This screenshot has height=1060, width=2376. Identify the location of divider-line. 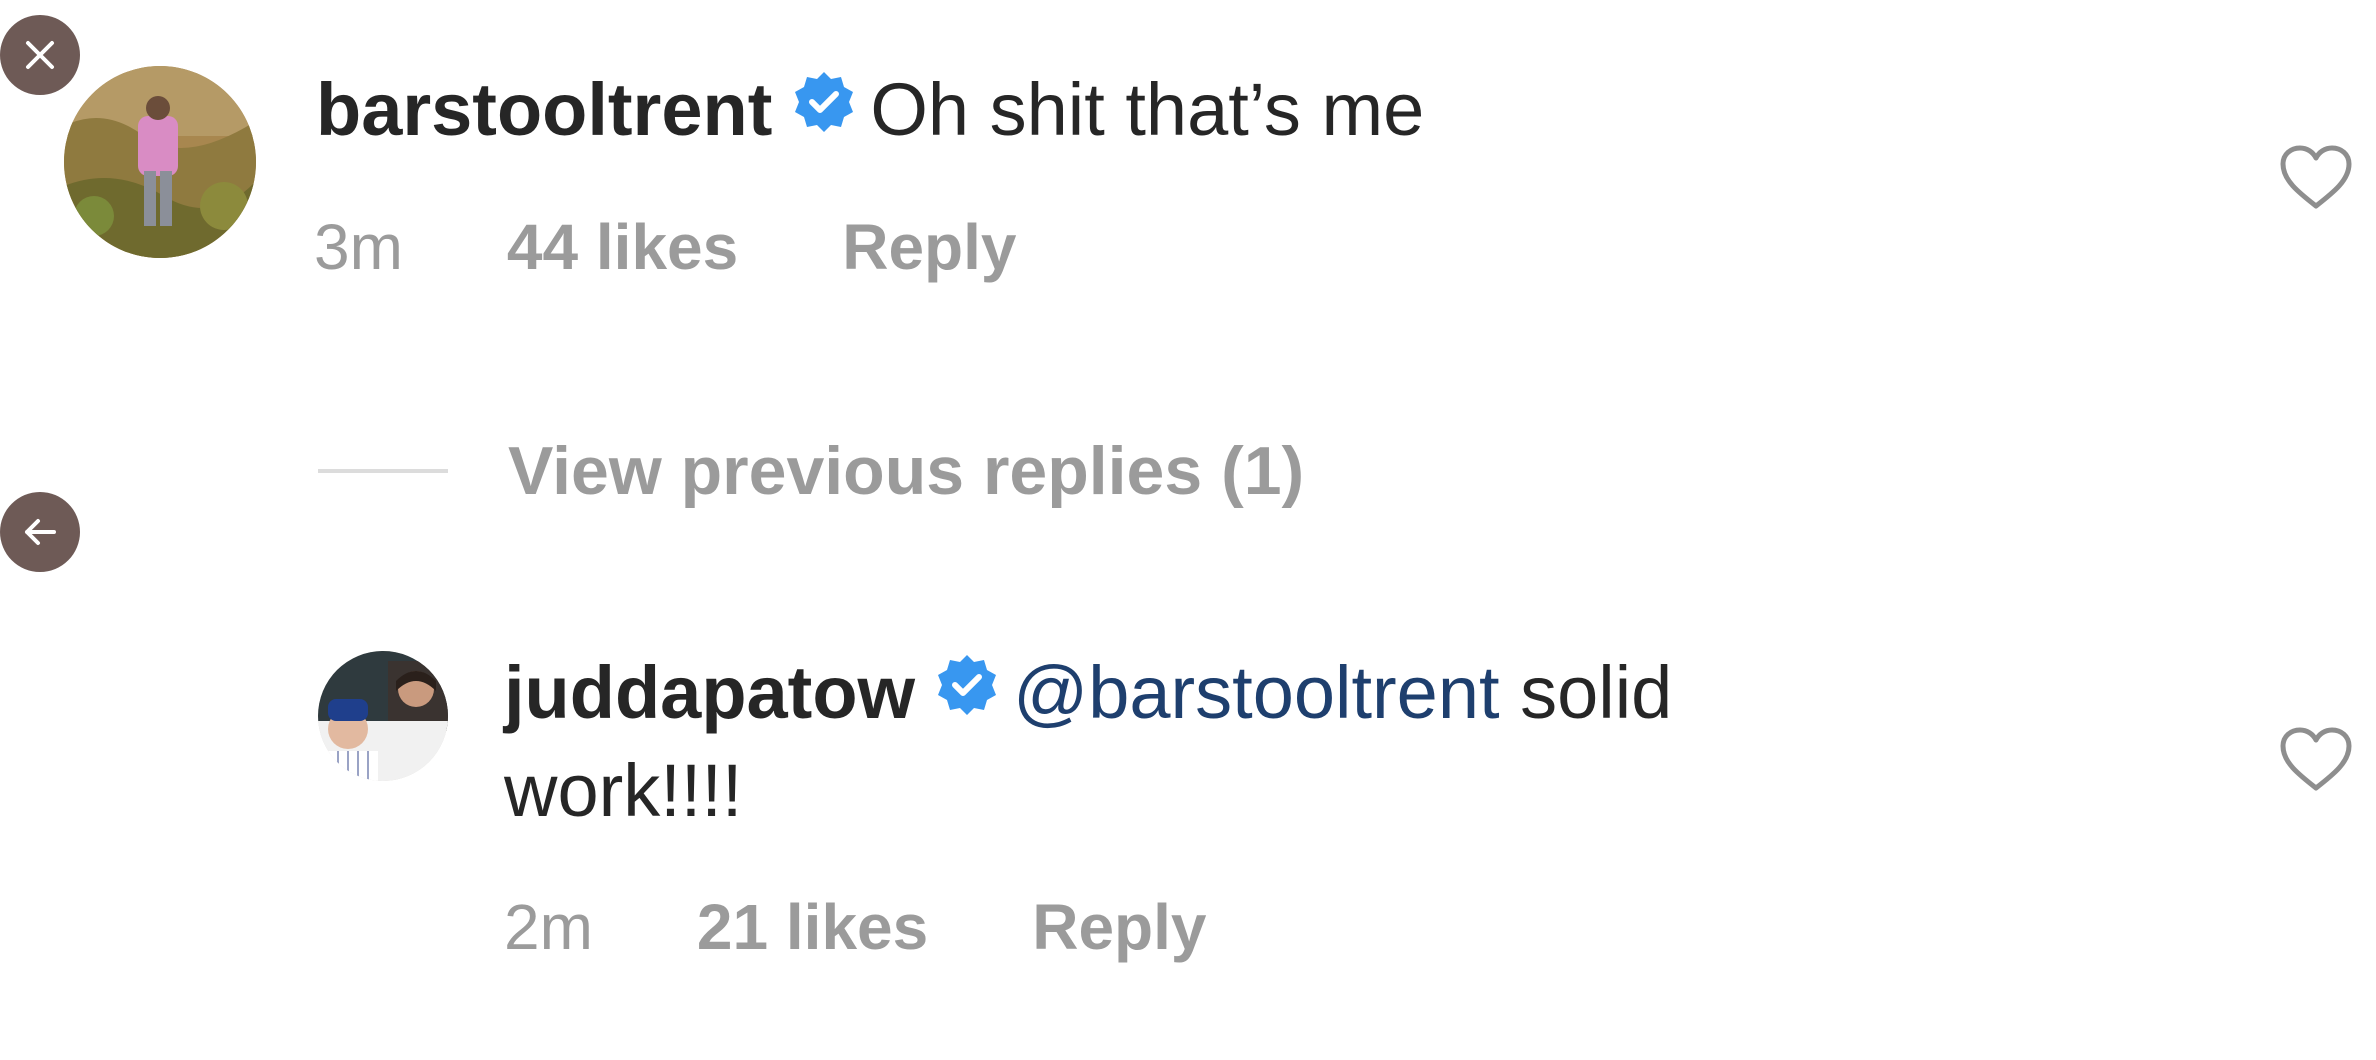
(383, 471).